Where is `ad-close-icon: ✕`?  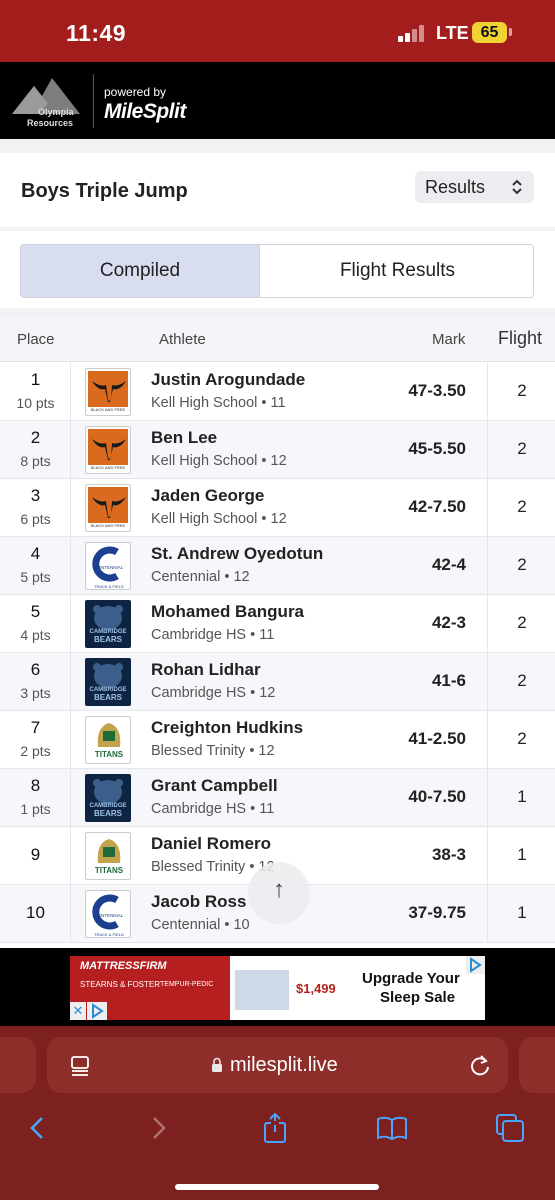
ad-close-icon: ✕ is located at coordinates (78, 1011).